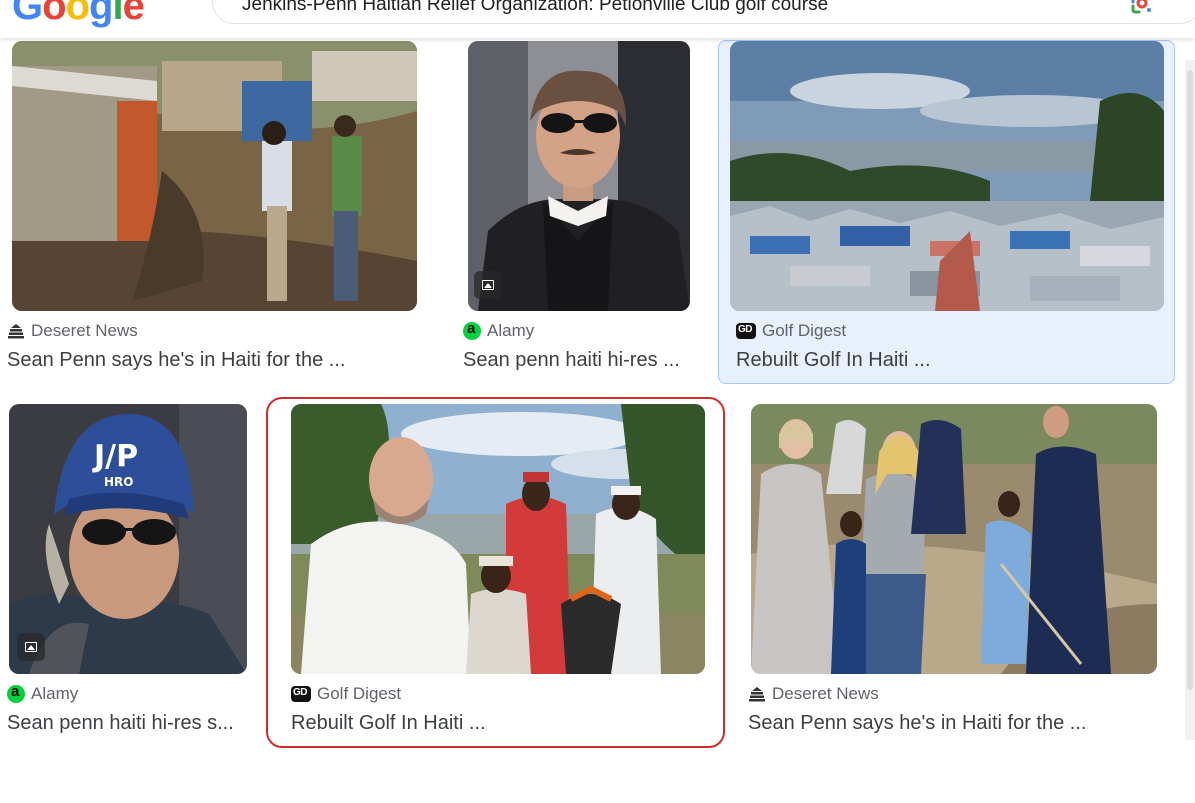  Describe the element at coordinates (804, 330) in the screenshot. I see `result-source-label: Golf Digest` at that location.